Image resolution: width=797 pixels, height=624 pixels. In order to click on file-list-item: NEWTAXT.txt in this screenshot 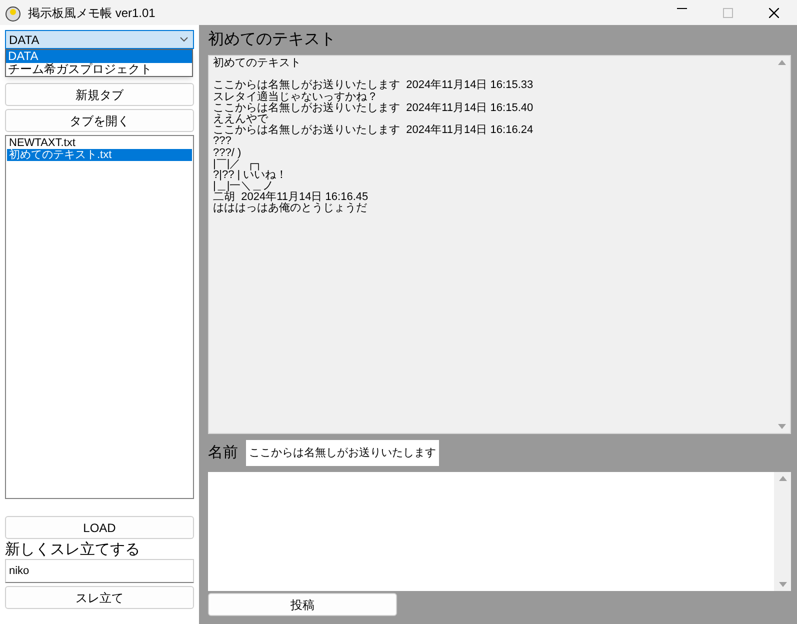, I will do `click(99, 143)`.